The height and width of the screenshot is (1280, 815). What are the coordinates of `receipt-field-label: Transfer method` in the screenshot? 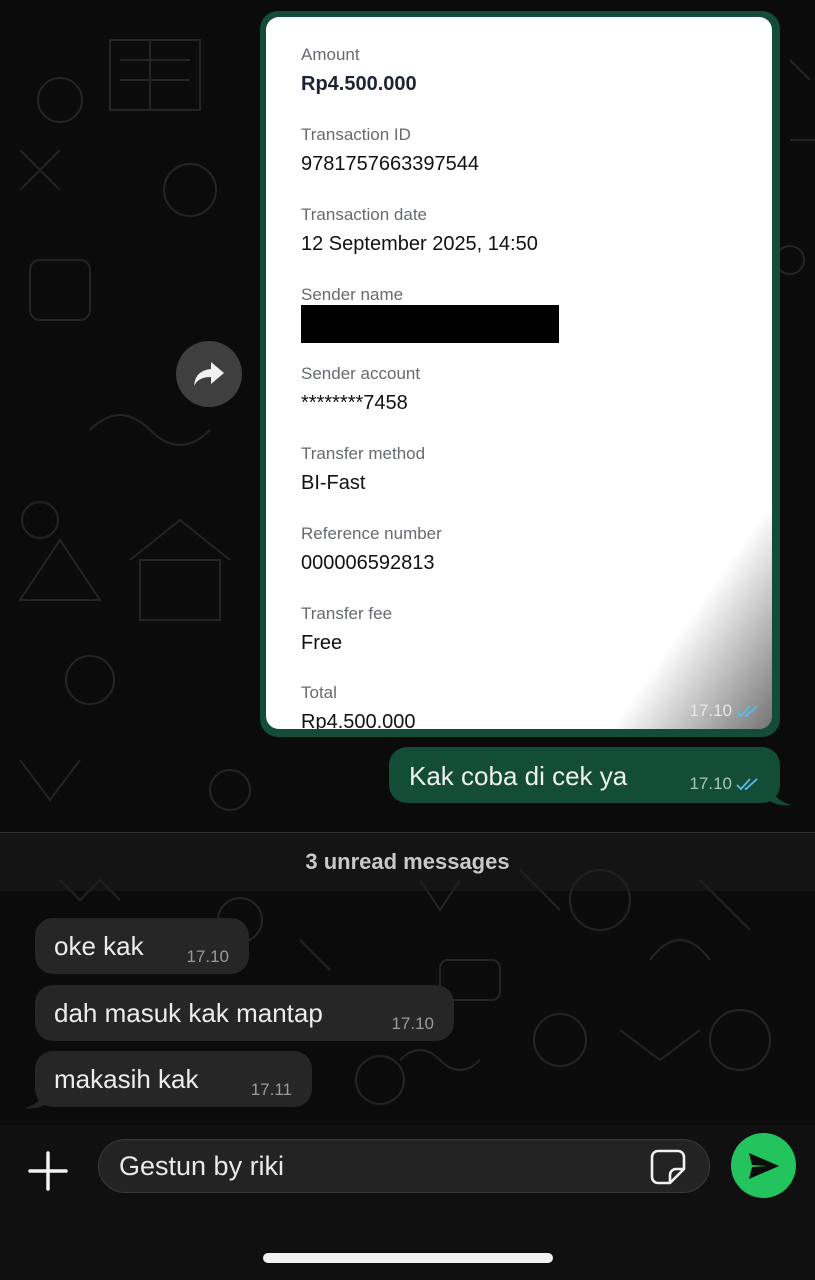 It's located at (363, 453).